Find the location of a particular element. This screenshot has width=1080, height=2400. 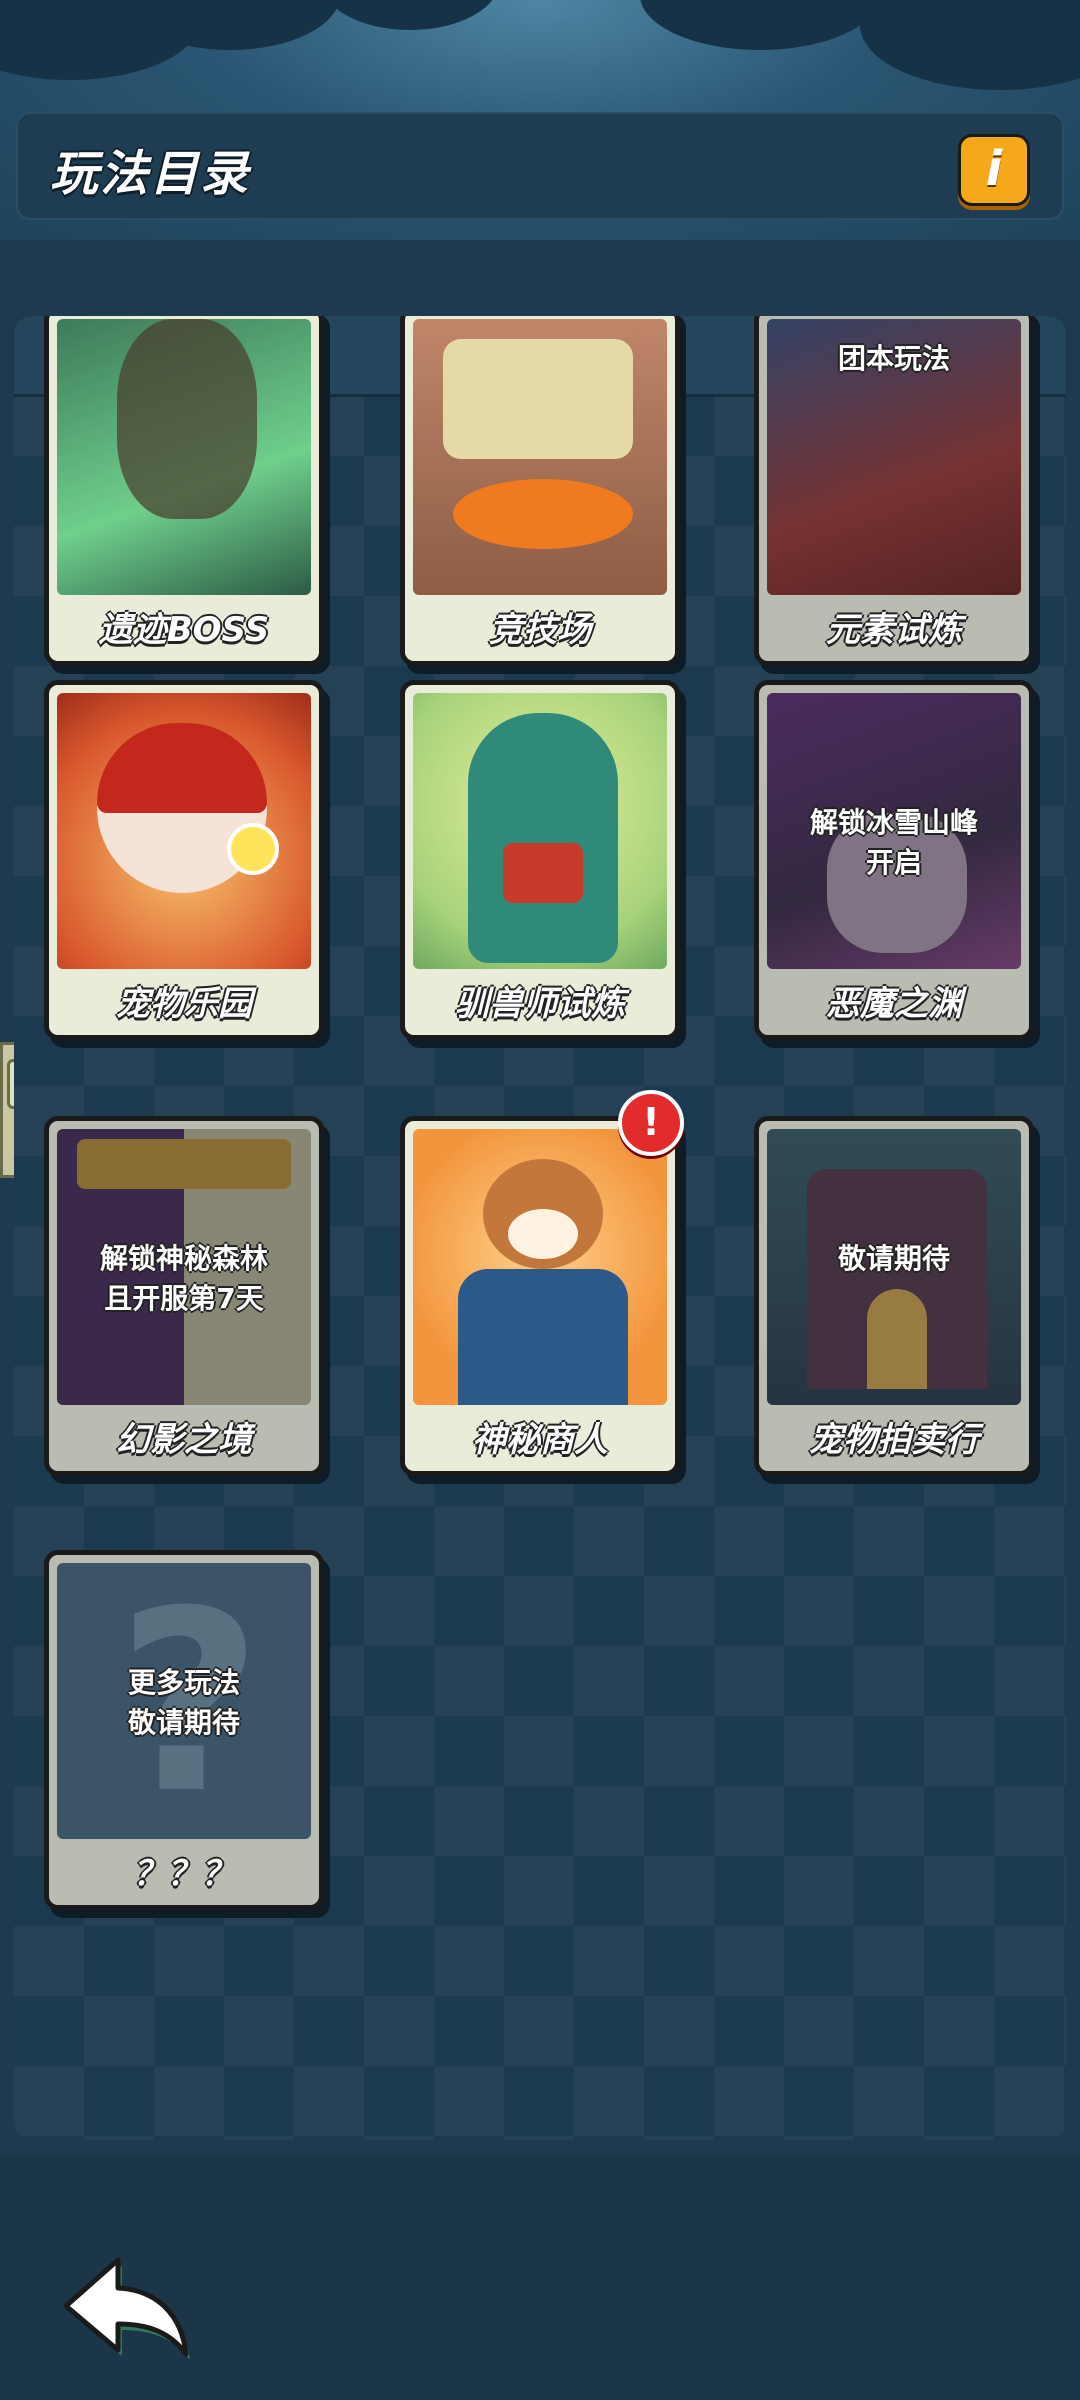

card-mystery-merchant: 神秘商人 is located at coordinates (540, 1296).